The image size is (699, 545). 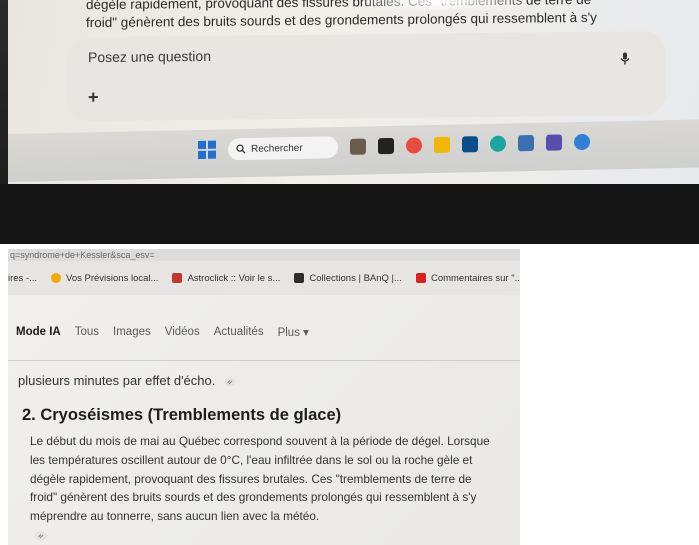 What do you see at coordinates (241, 149) in the screenshot?
I see `search-icon` at bounding box center [241, 149].